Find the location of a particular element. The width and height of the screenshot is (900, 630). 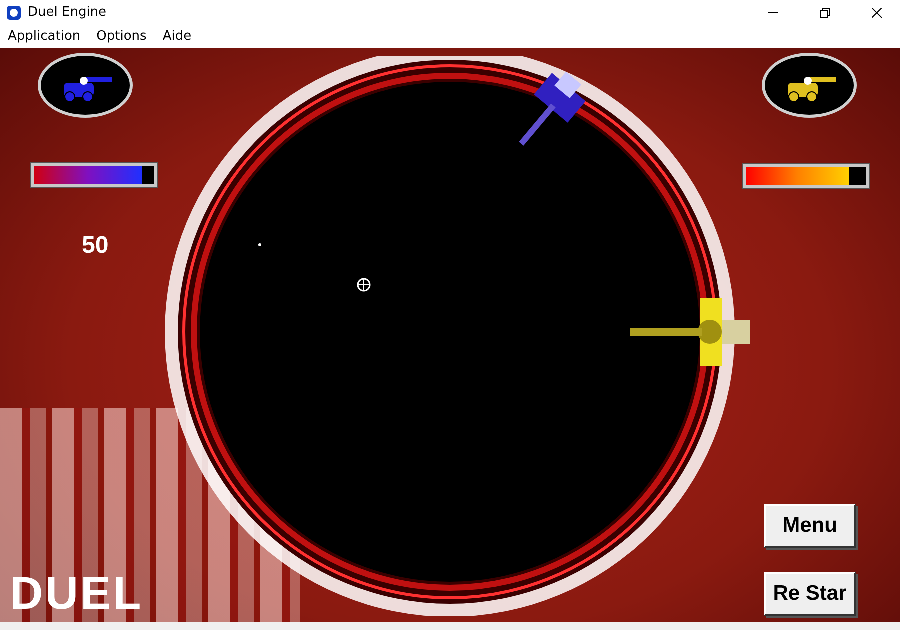

maximize-icon is located at coordinates (825, 13).